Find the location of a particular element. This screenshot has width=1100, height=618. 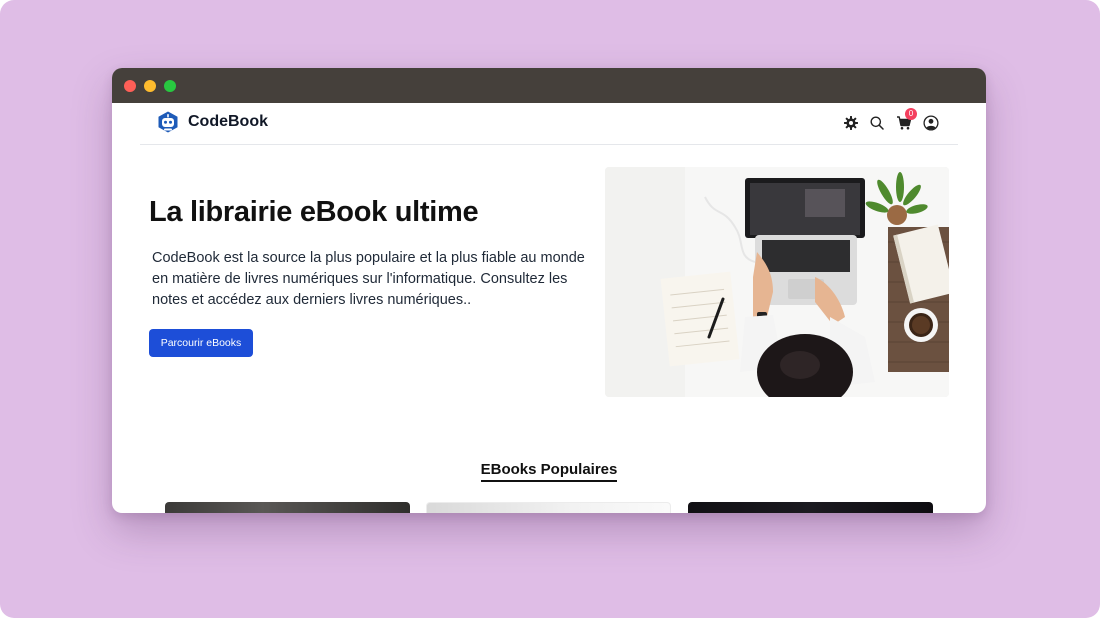

brand-name: CodeBook is located at coordinates (228, 121).